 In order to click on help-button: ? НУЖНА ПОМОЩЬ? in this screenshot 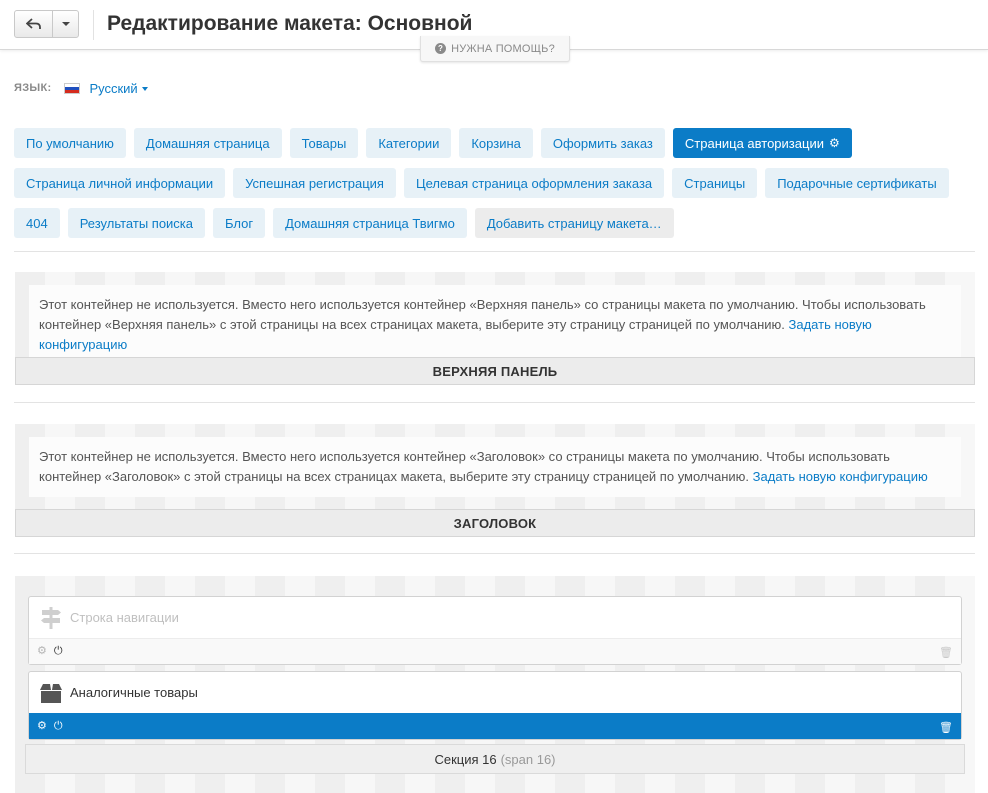, I will do `click(495, 49)`.